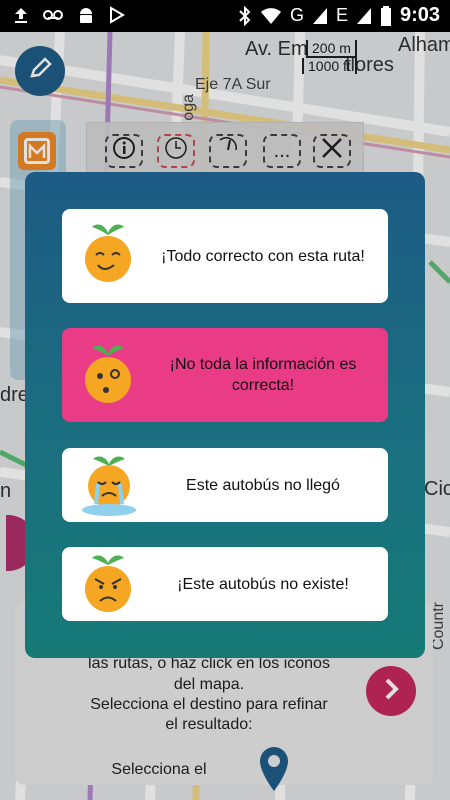 The height and width of the screenshot is (800, 450). Describe the element at coordinates (53, 15) in the screenshot. I see `voicemail-icon` at that location.